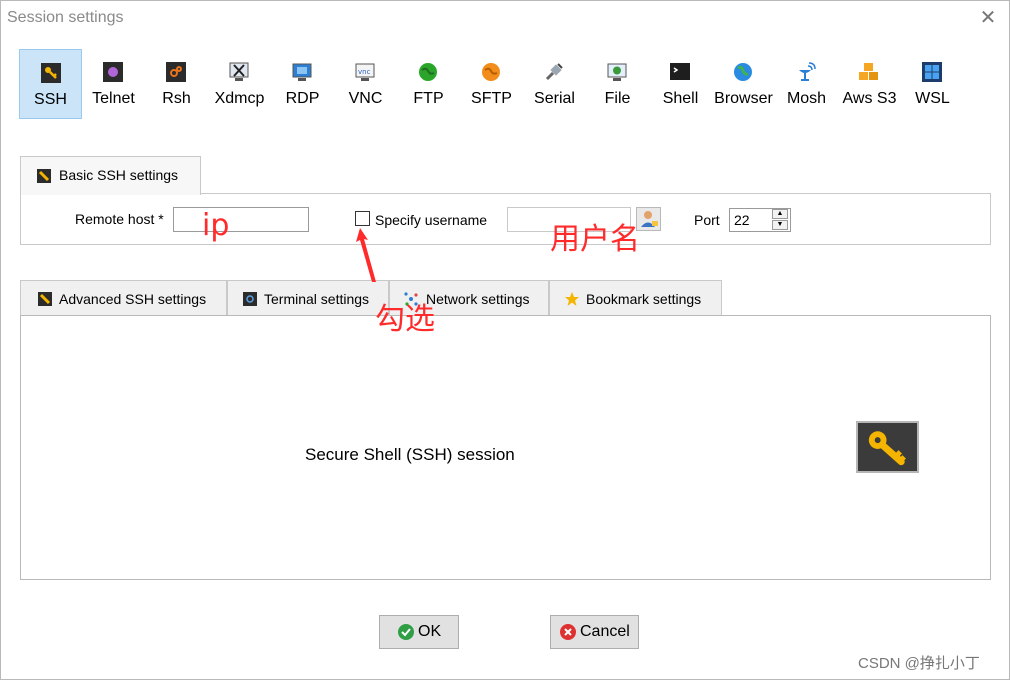  I want to click on user-icon, so click(649, 219).